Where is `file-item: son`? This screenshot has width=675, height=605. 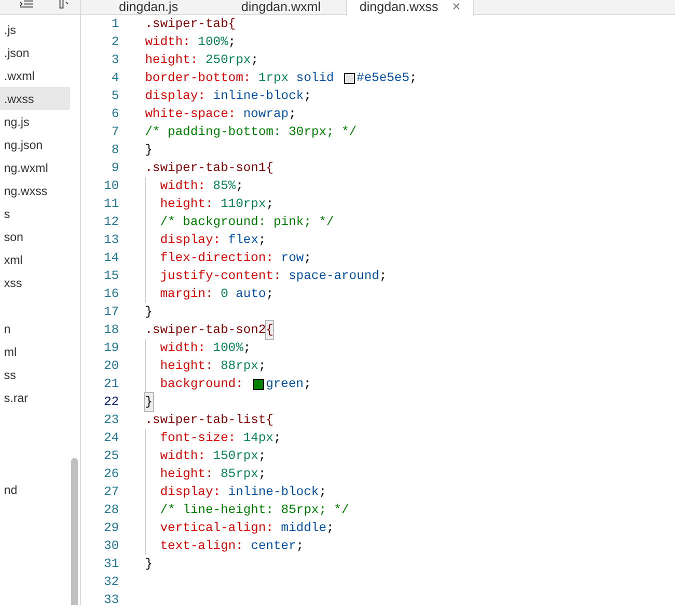
file-item: son is located at coordinates (35, 236).